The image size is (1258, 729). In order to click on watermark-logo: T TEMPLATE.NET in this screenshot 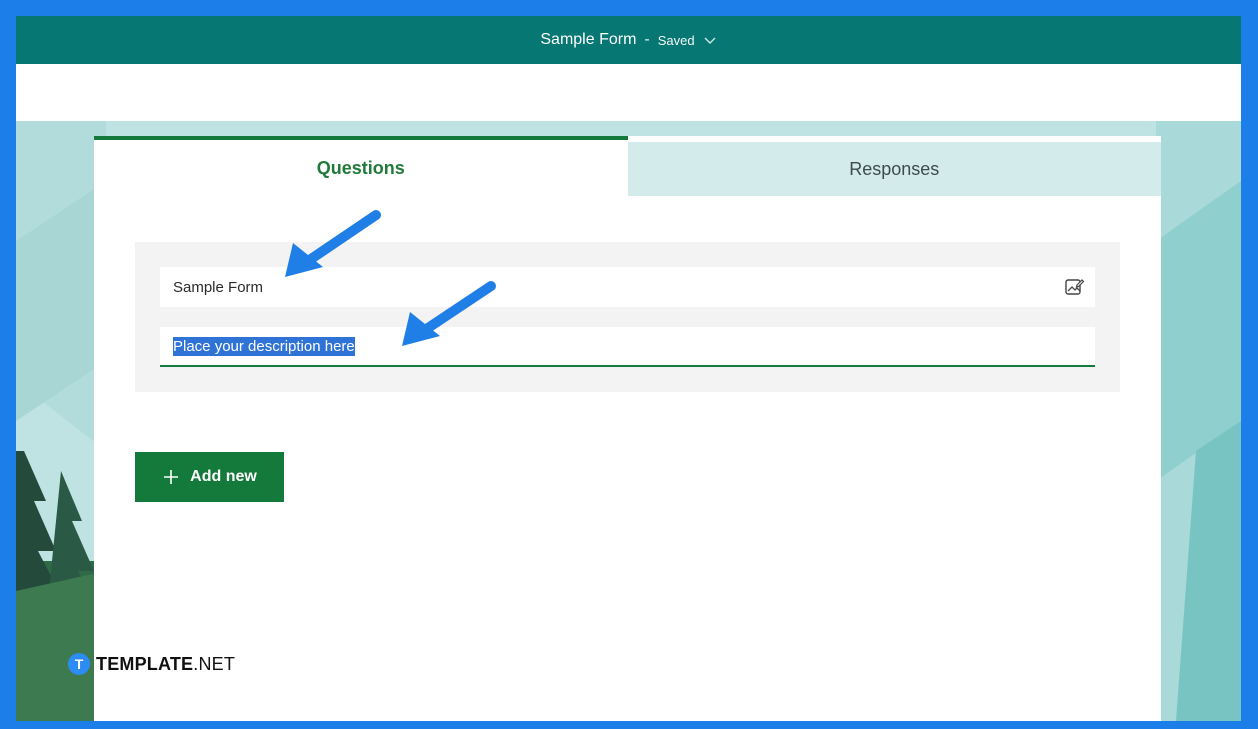, I will do `click(151, 664)`.